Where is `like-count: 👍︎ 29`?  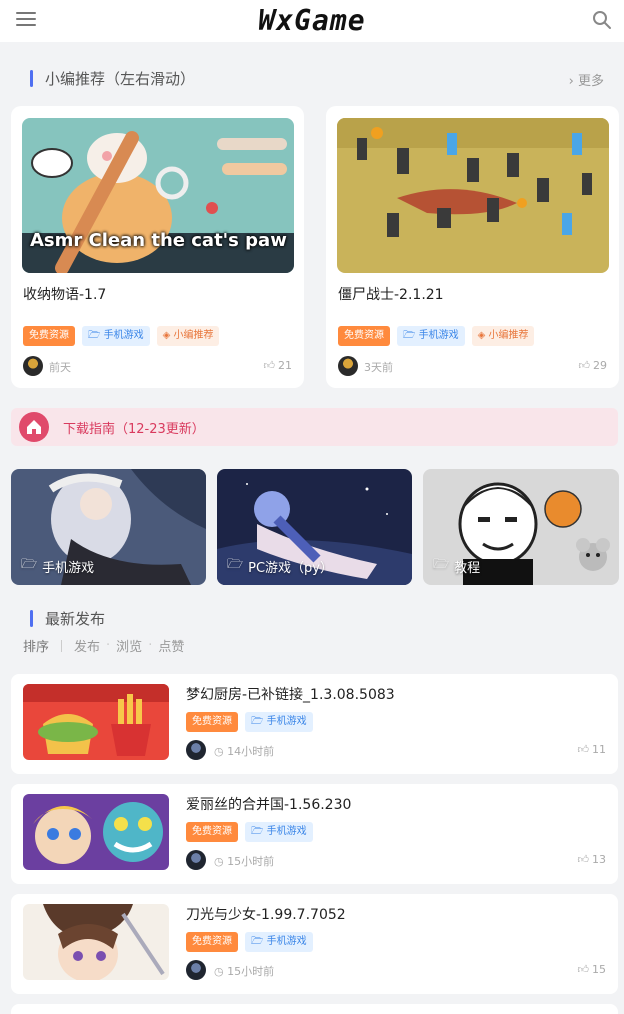
like-count: 👍︎ 29 is located at coordinates (593, 365).